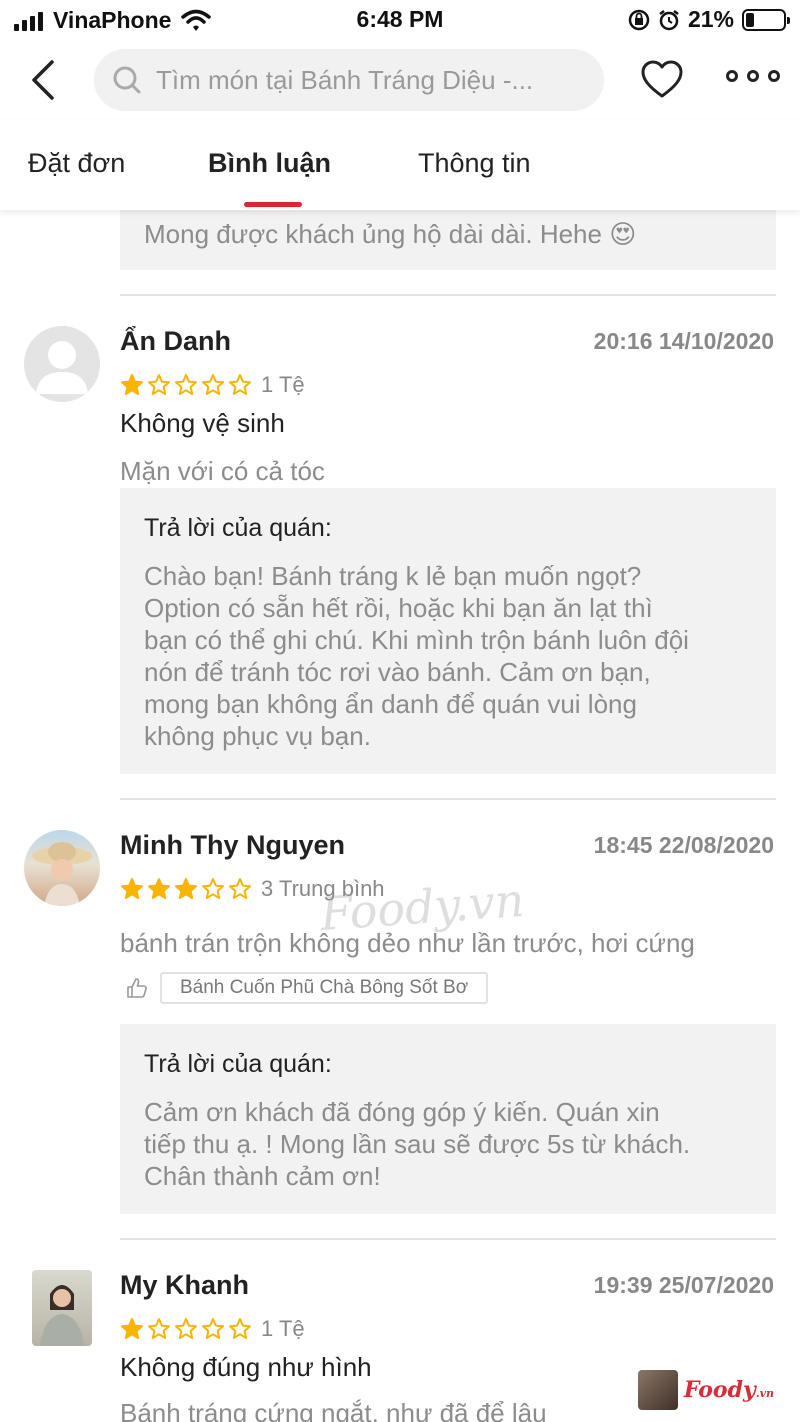 This screenshot has height=1422, width=800. What do you see at coordinates (175, 341) in the screenshot?
I see `reviewer-name: Ẩn Danh` at bounding box center [175, 341].